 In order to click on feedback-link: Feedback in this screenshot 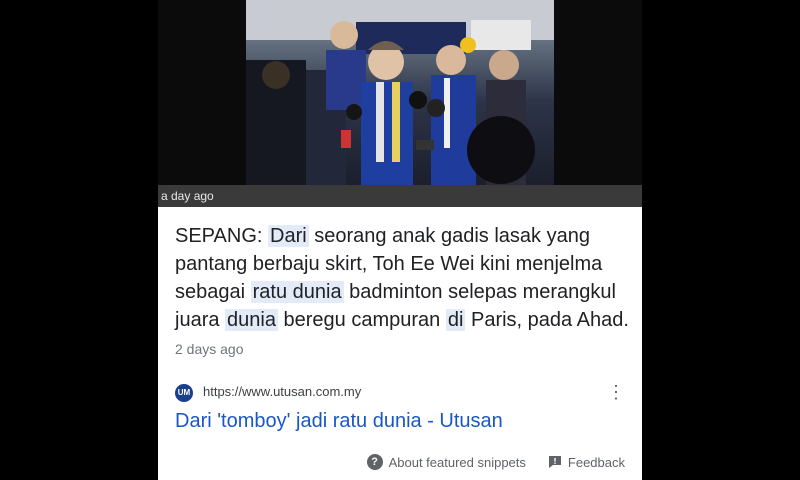, I will do `click(586, 462)`.